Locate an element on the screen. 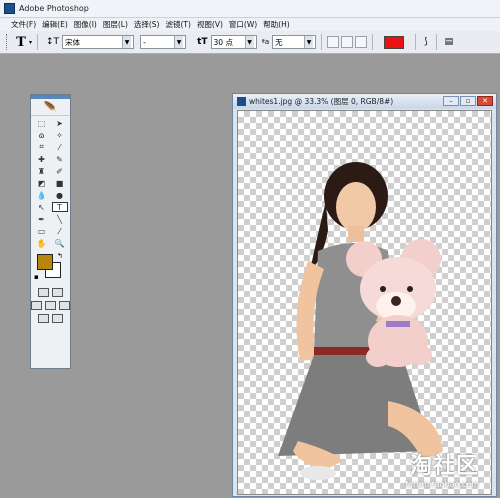 This screenshot has height=498, width=500. default-colors-icon: ▪ is located at coordinates (36, 277).